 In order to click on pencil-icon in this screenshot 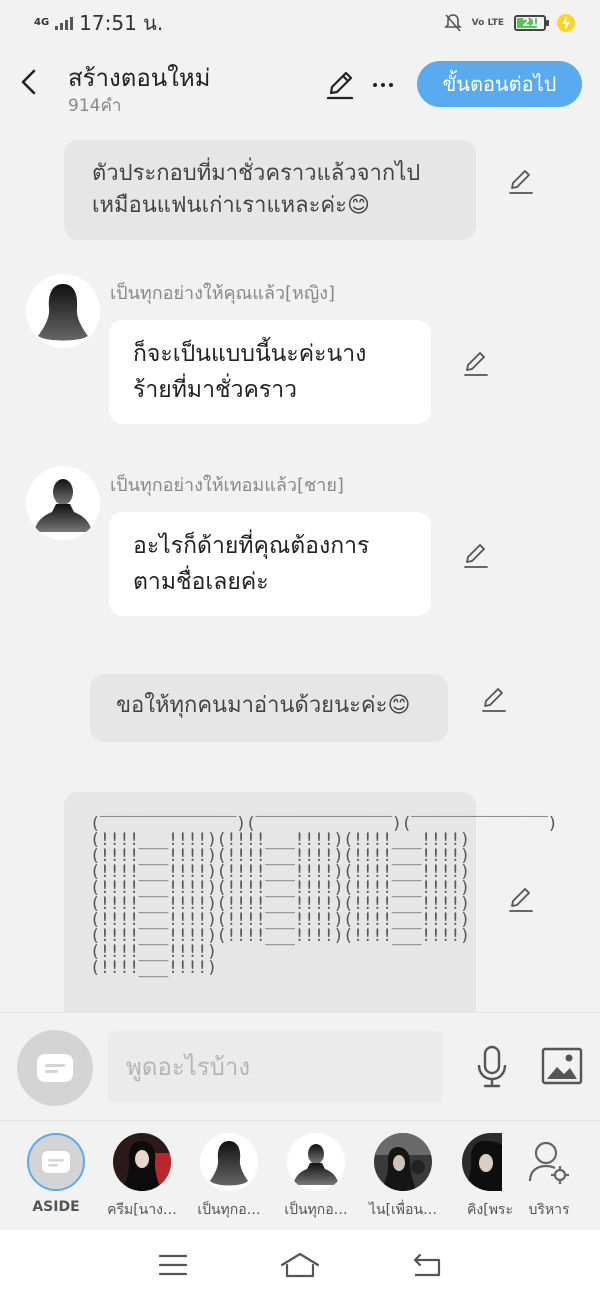, I will do `click(340, 85)`.